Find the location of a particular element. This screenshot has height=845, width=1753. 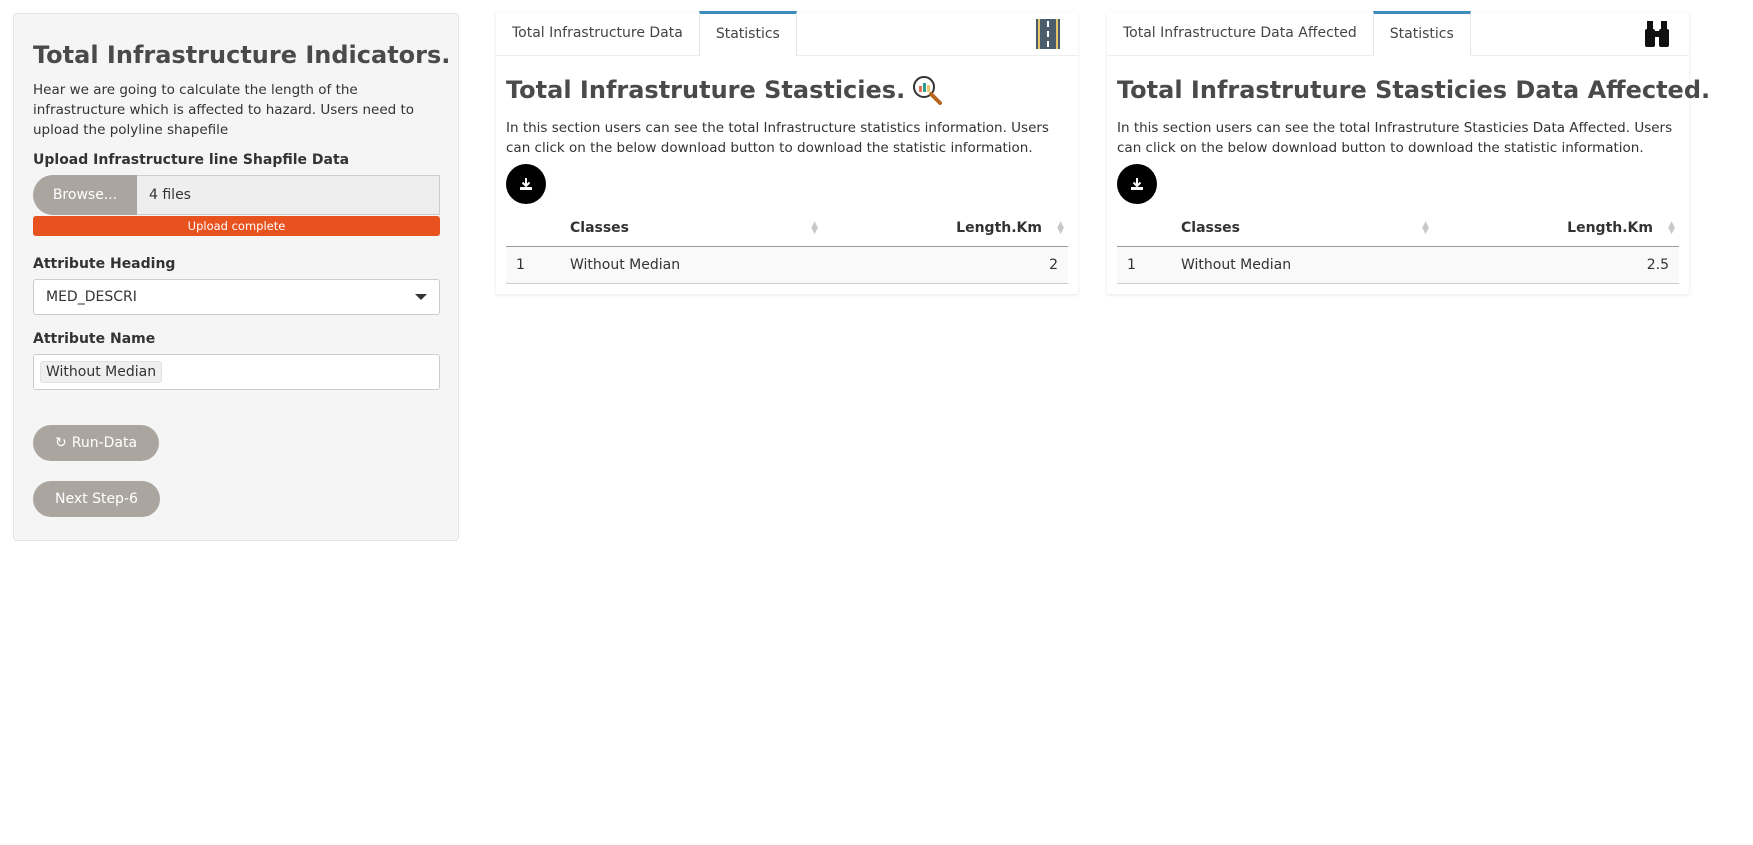

attribute-heading-value: MED_DESCRI is located at coordinates (91, 297).